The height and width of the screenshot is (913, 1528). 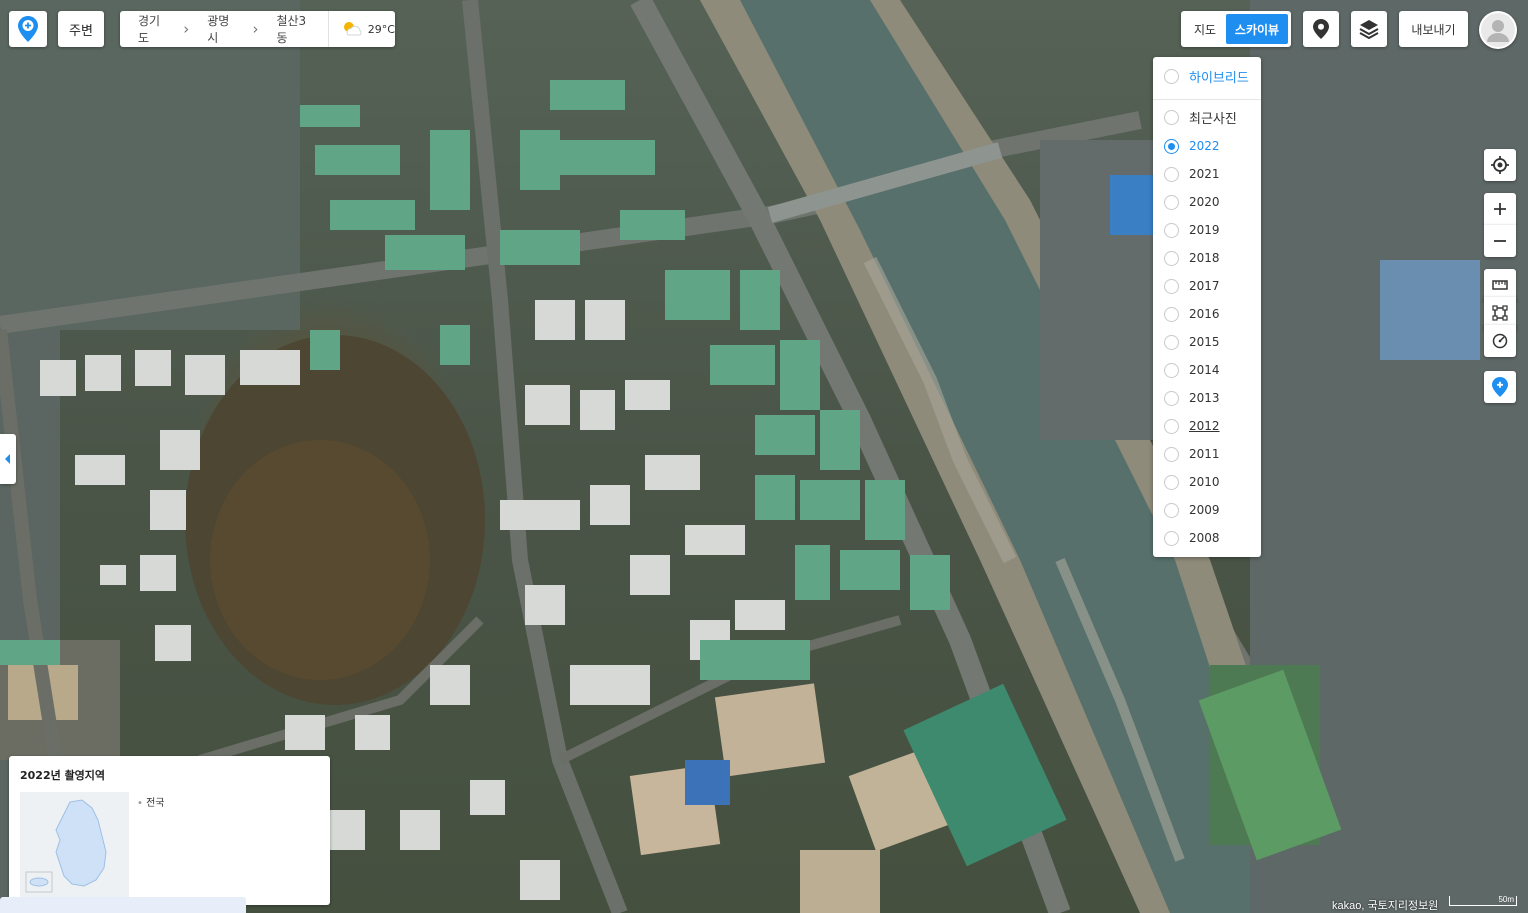 What do you see at coordinates (63, 775) in the screenshot?
I see `coverage-title: 2022년 촬영지역` at bounding box center [63, 775].